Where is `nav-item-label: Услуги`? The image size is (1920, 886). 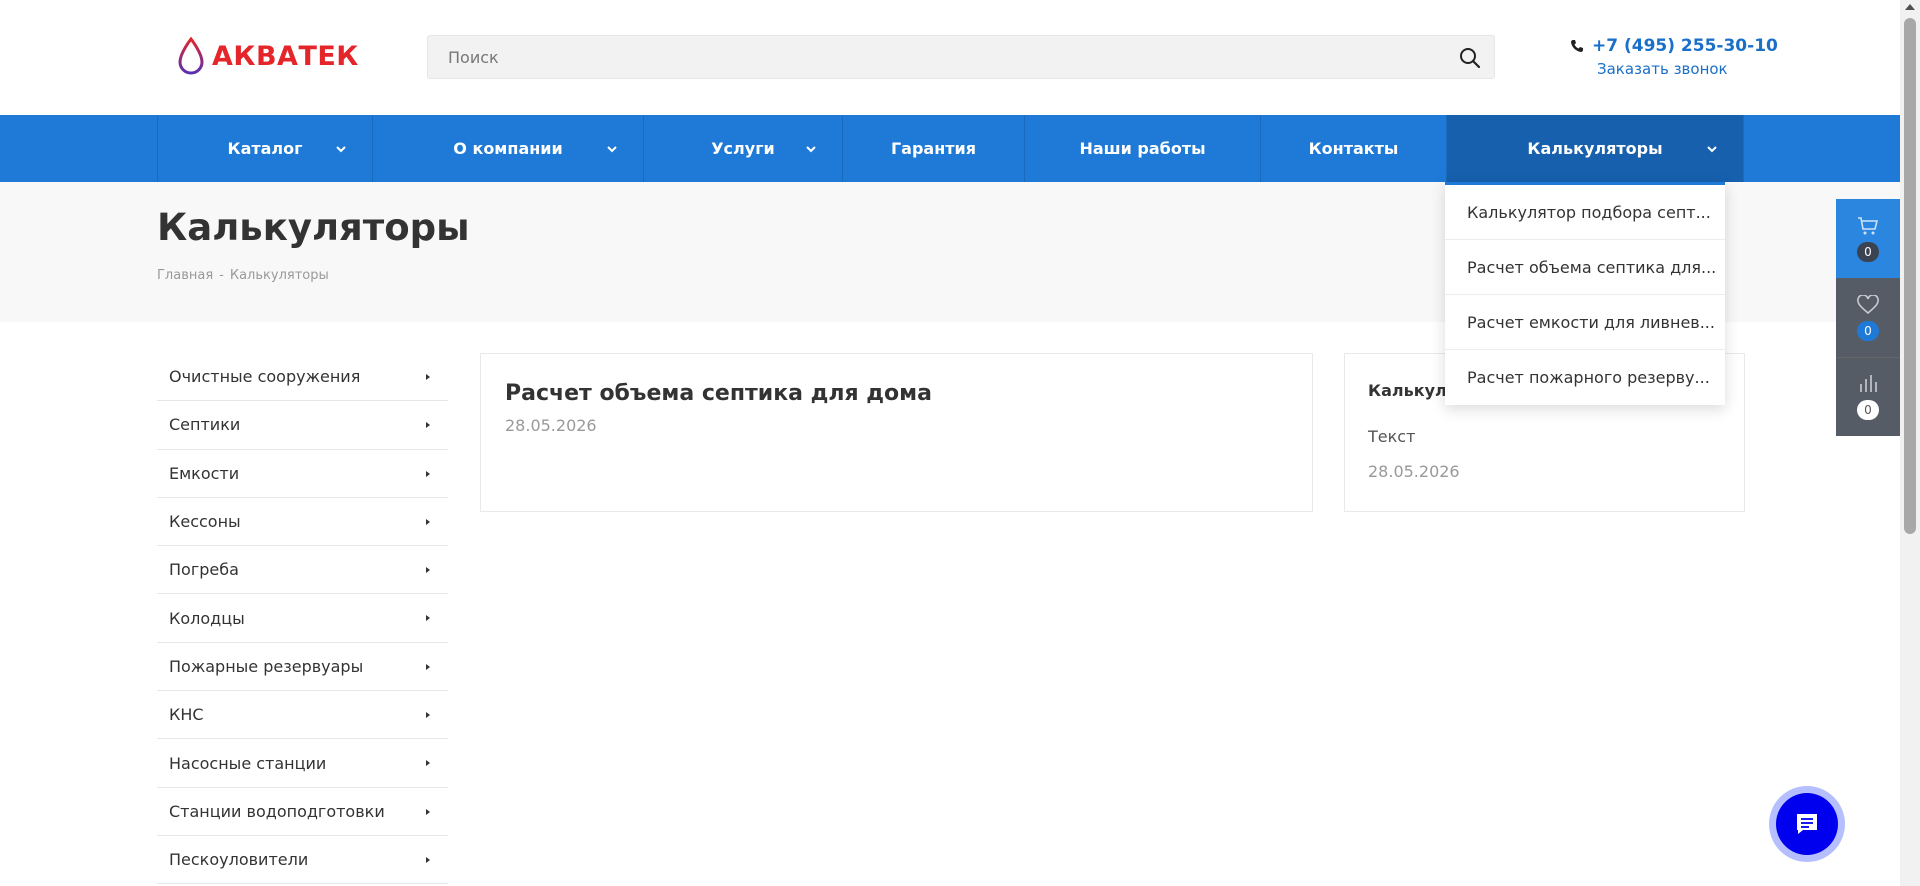 nav-item-label: Услуги is located at coordinates (743, 148).